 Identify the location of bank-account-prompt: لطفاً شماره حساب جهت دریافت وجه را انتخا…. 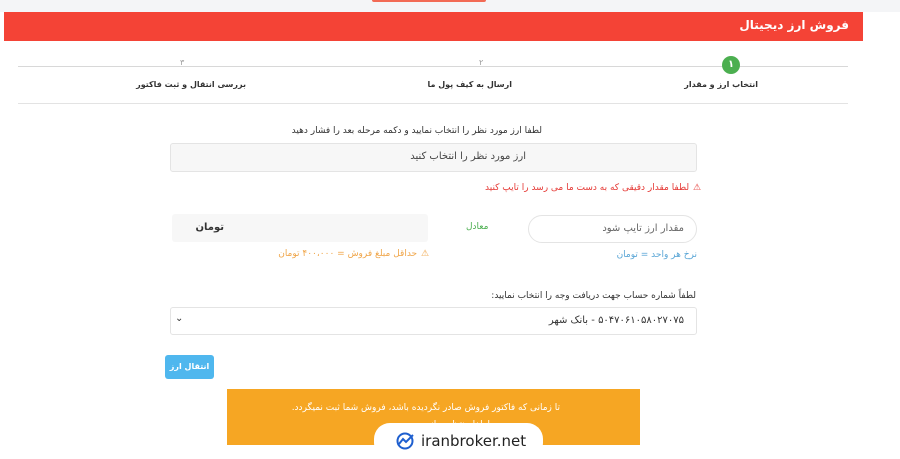
(593, 296).